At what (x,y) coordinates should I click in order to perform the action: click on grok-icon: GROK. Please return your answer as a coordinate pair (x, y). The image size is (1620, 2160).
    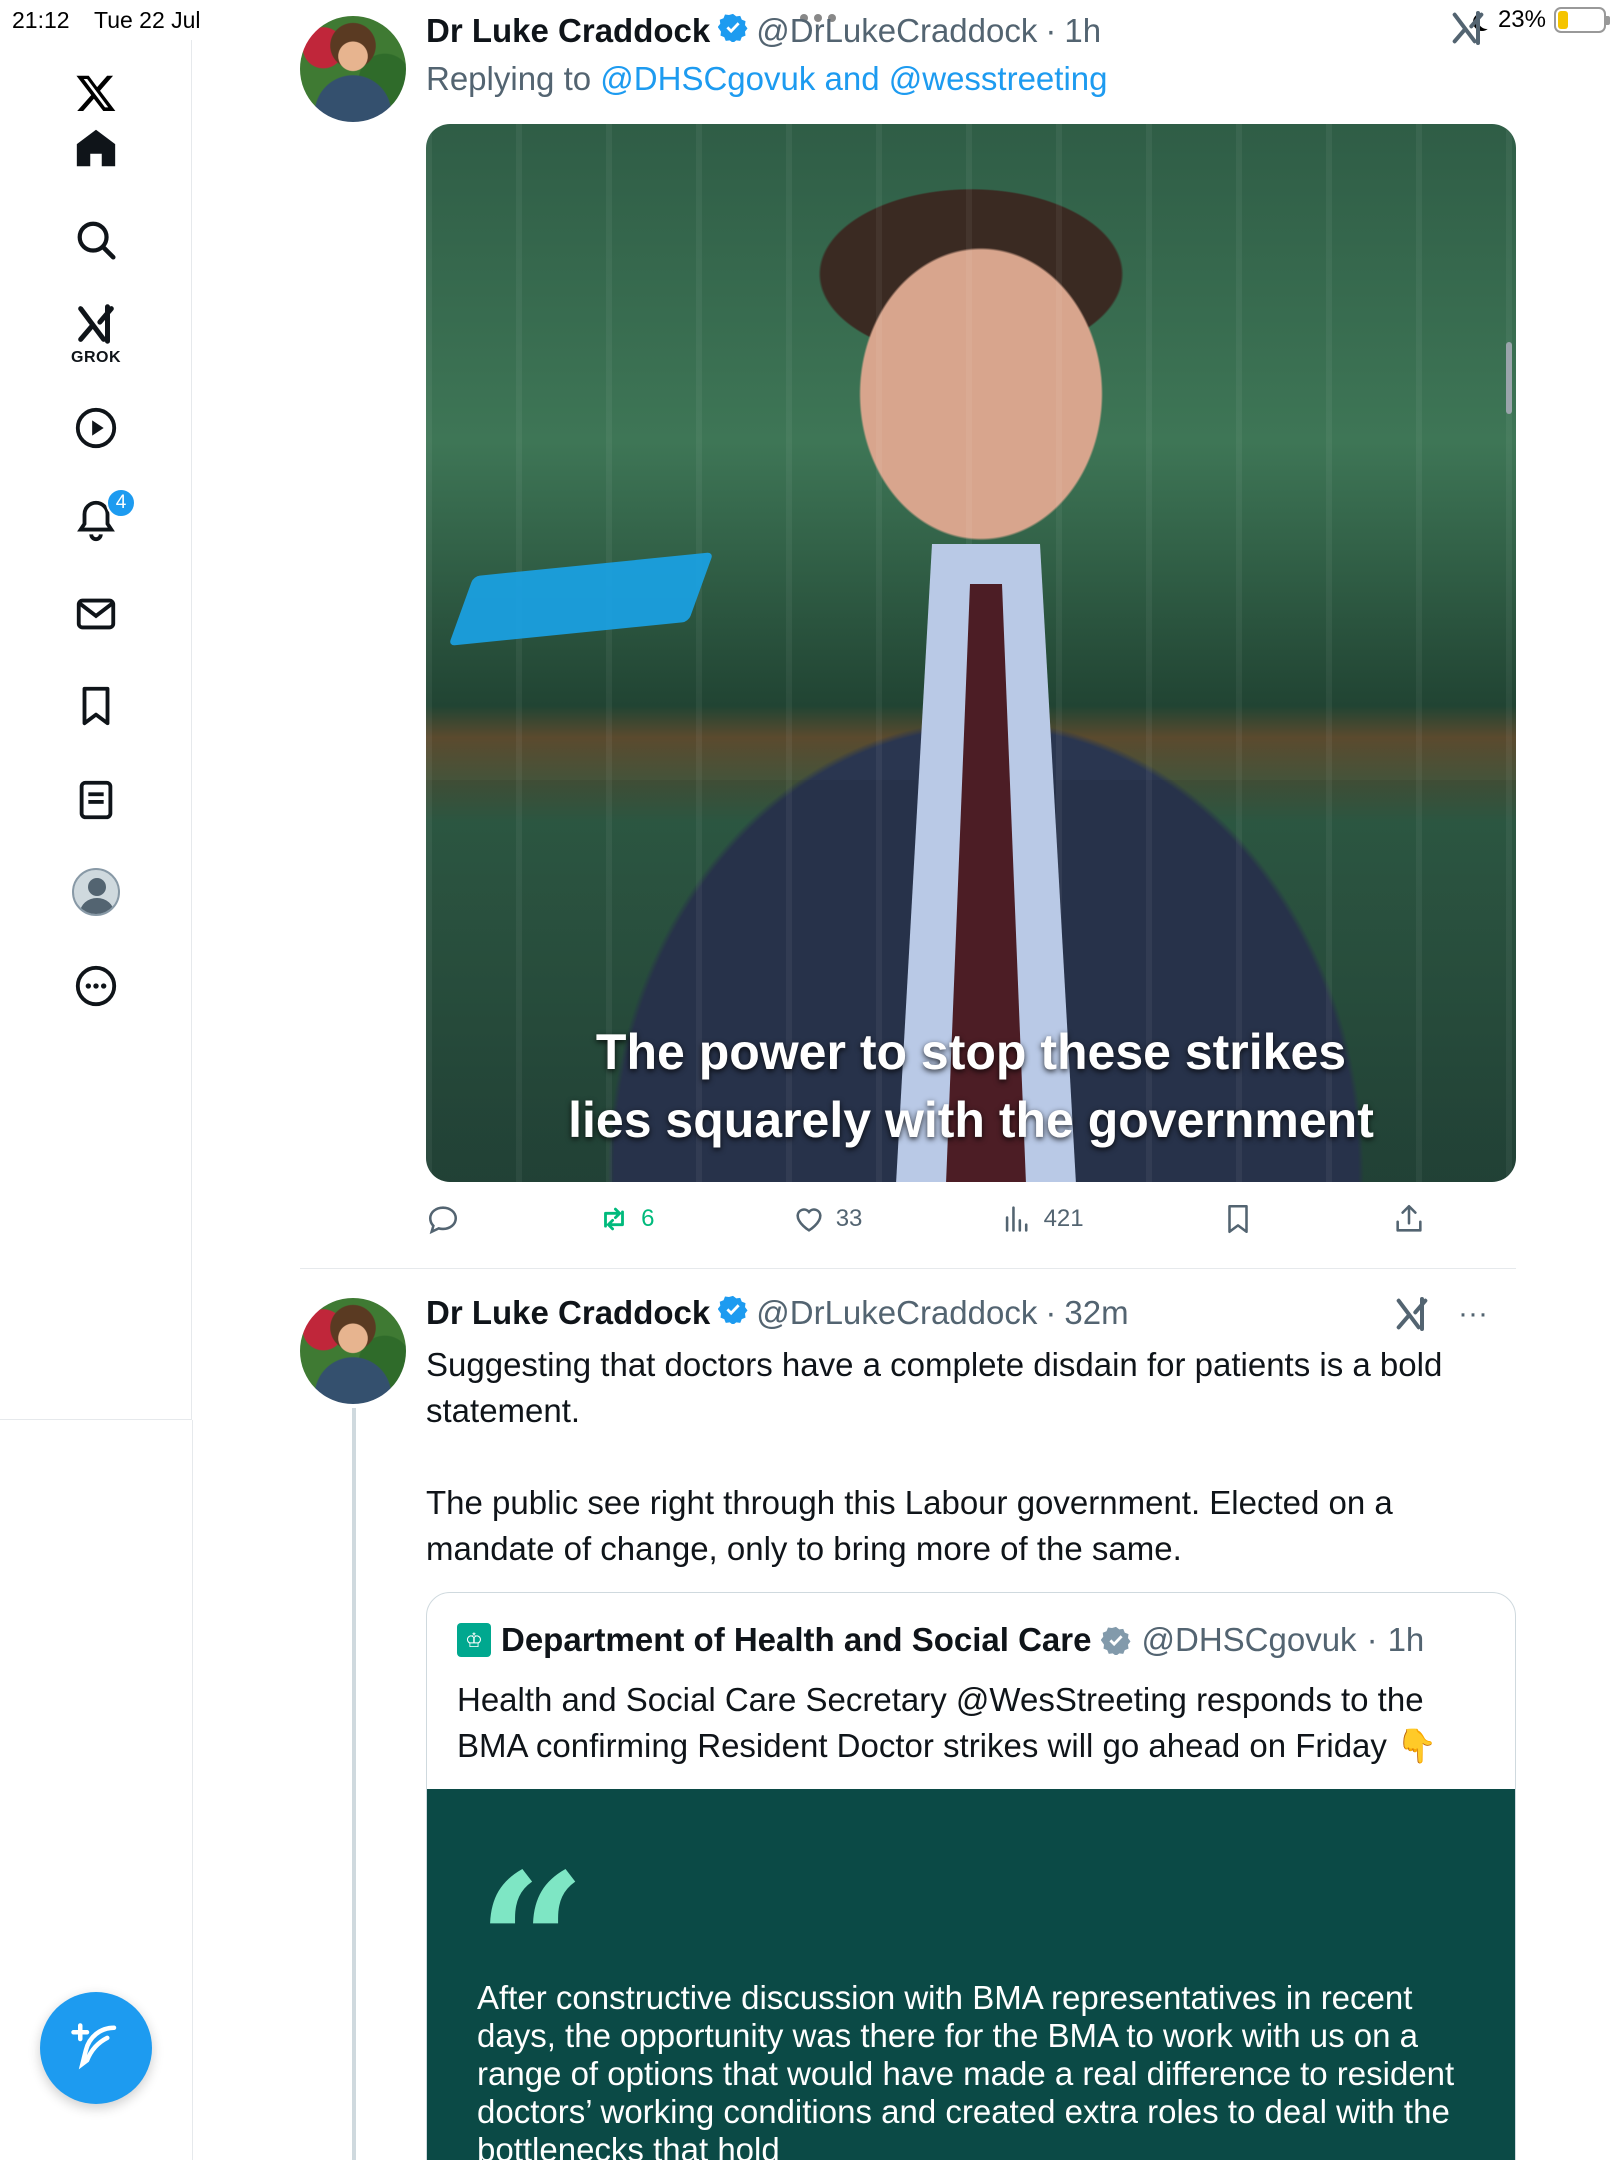
    Looking at the image, I should click on (96, 334).